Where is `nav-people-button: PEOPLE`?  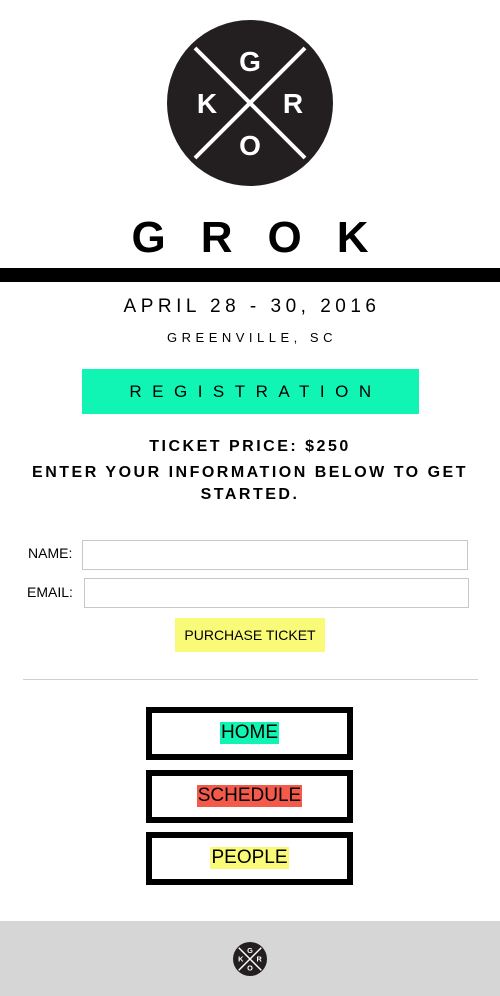
nav-people-button: PEOPLE is located at coordinates (249, 858).